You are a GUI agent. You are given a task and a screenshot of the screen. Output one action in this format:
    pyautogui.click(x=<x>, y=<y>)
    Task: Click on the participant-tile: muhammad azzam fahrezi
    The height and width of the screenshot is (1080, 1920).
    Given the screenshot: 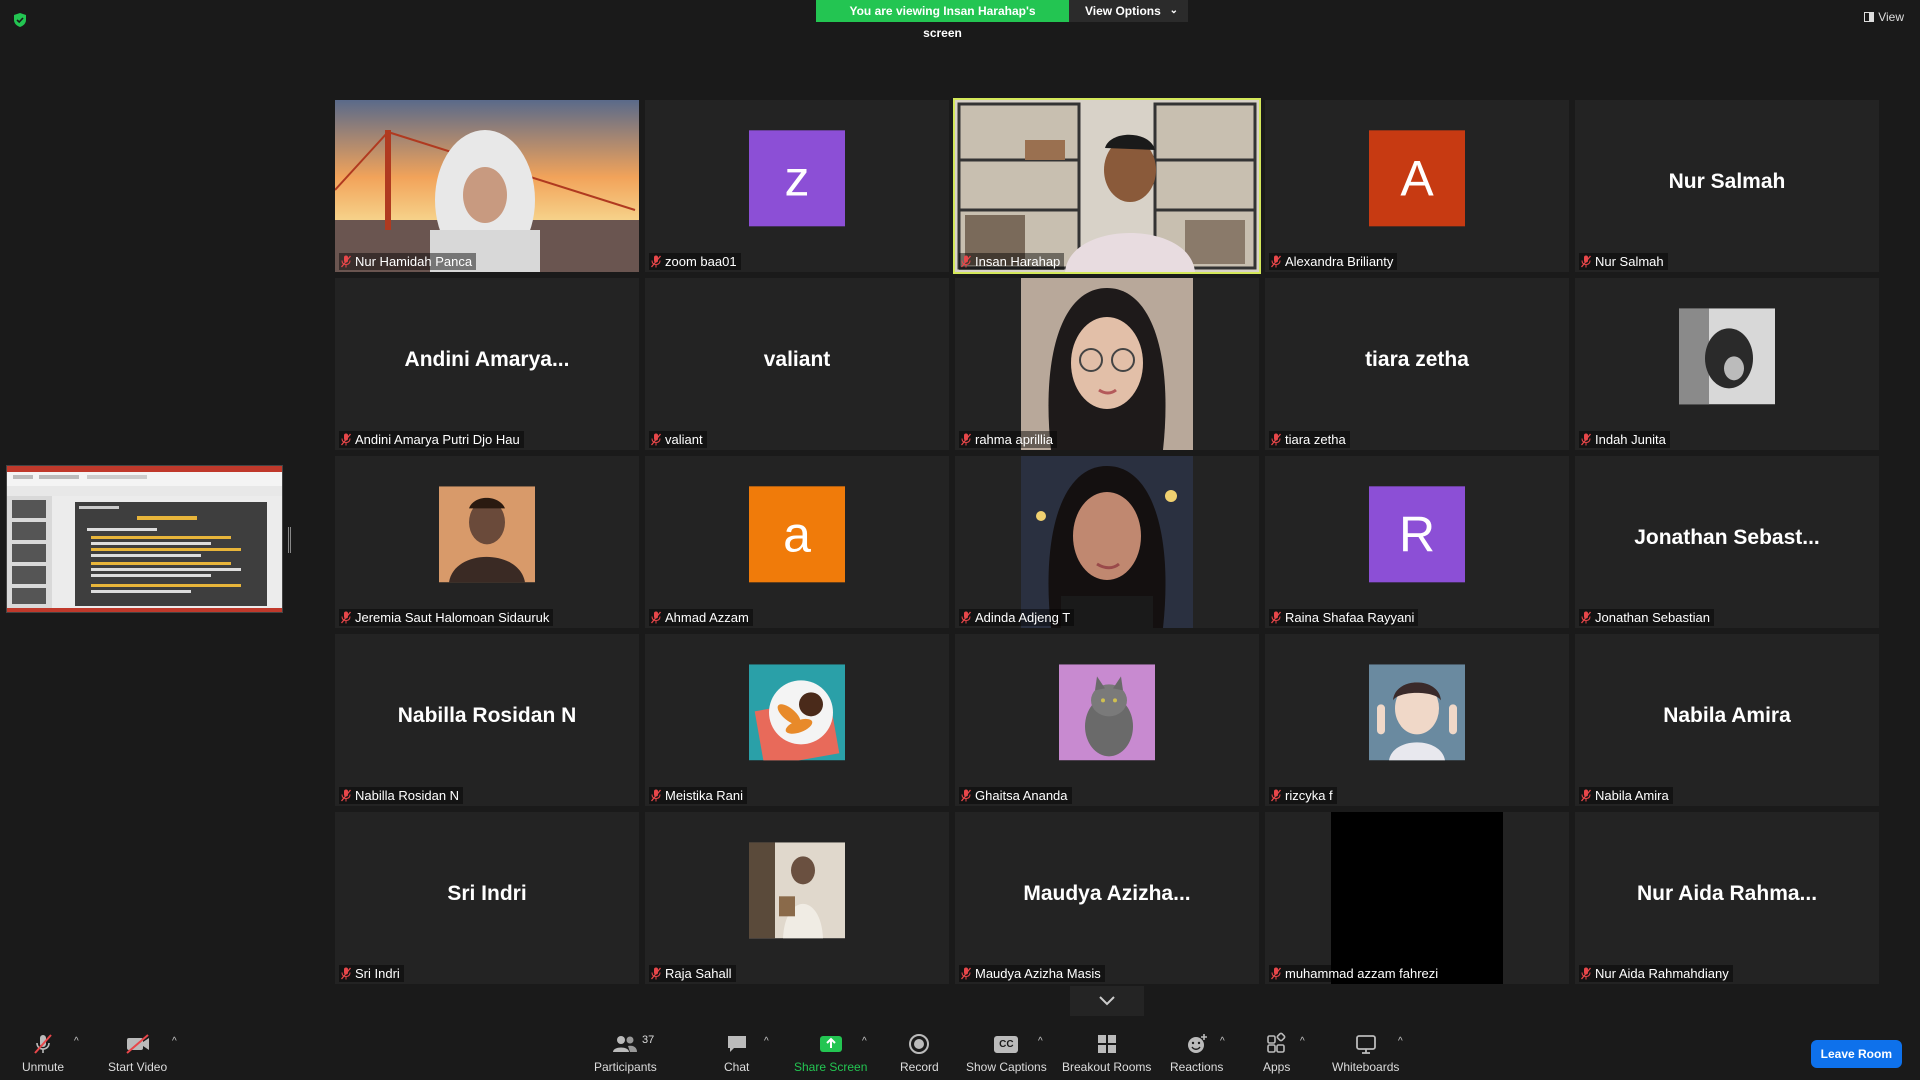 What is the action you would take?
    pyautogui.click(x=1417, y=898)
    